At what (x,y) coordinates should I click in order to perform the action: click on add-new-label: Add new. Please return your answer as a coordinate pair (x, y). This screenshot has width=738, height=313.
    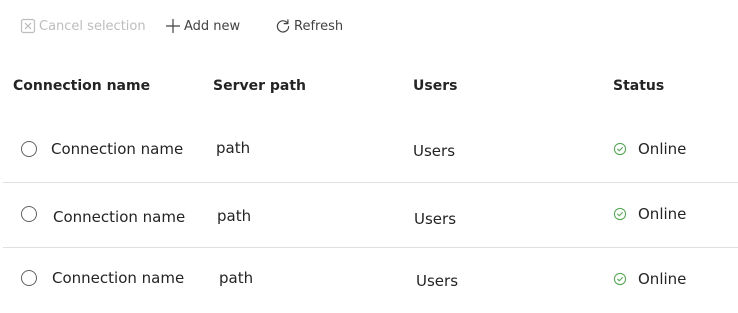
    Looking at the image, I should click on (212, 26).